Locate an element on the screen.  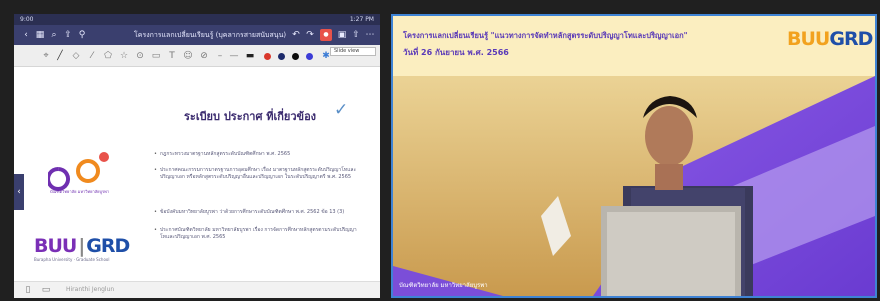
text-icon: T is located at coordinates (172, 56).